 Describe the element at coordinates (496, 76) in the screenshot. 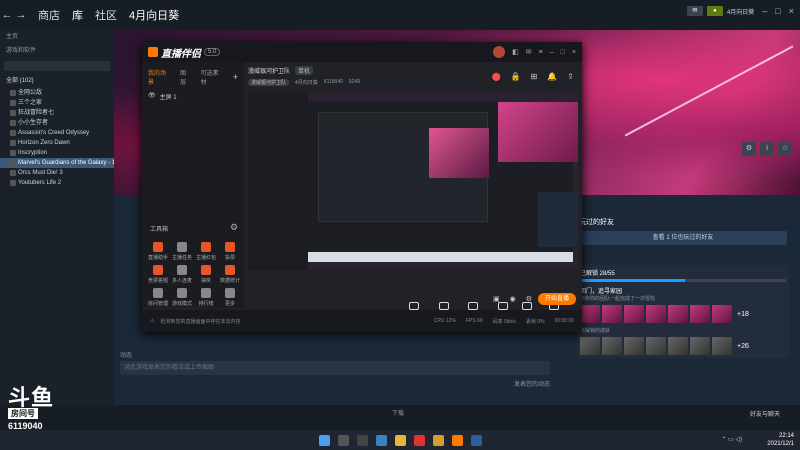

I see `record-icon: ⬤` at that location.